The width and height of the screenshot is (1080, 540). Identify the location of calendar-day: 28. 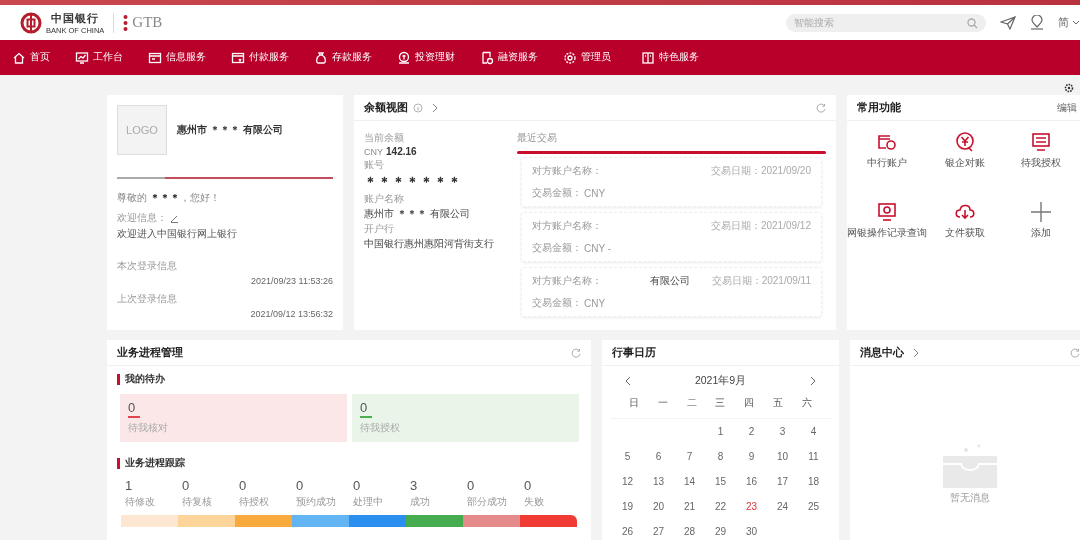
(689, 529).